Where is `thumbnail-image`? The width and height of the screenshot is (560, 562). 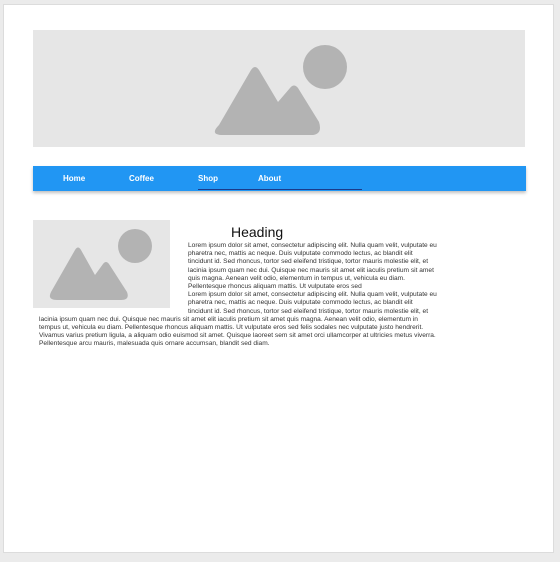 thumbnail-image is located at coordinates (101, 264).